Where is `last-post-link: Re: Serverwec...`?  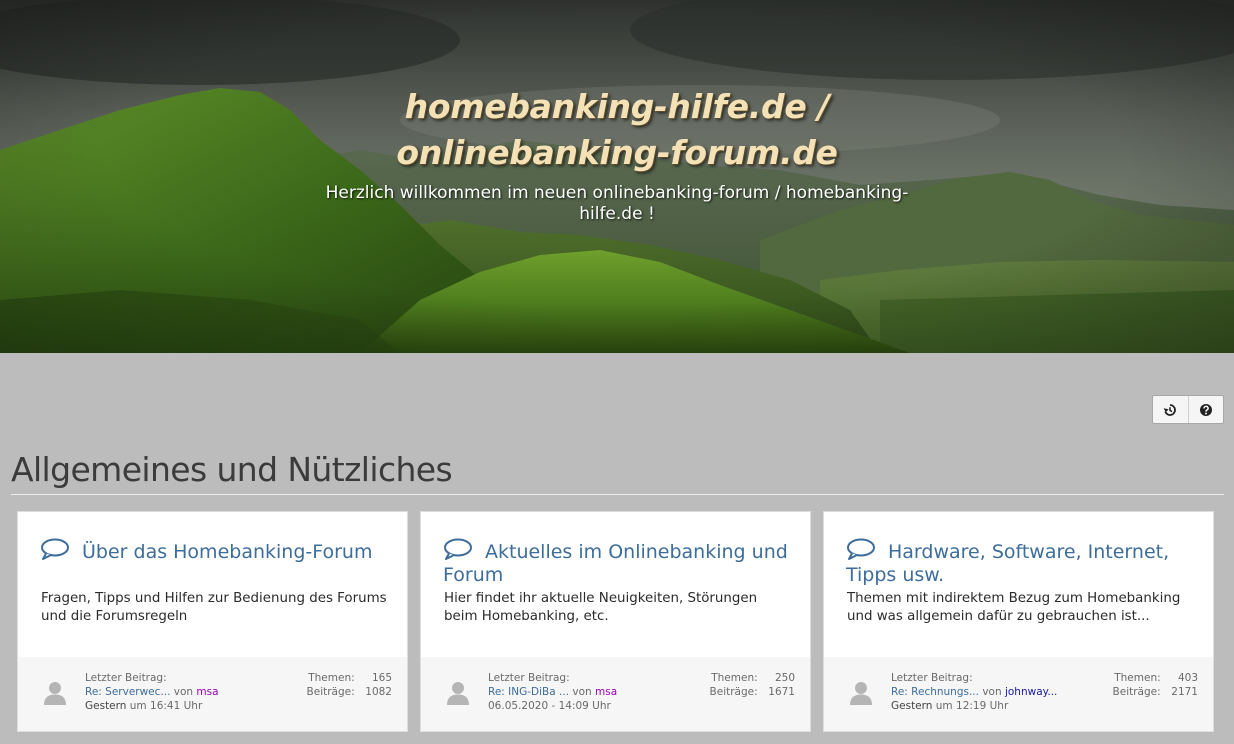
last-post-link: Re: Serverwec... is located at coordinates (127, 692).